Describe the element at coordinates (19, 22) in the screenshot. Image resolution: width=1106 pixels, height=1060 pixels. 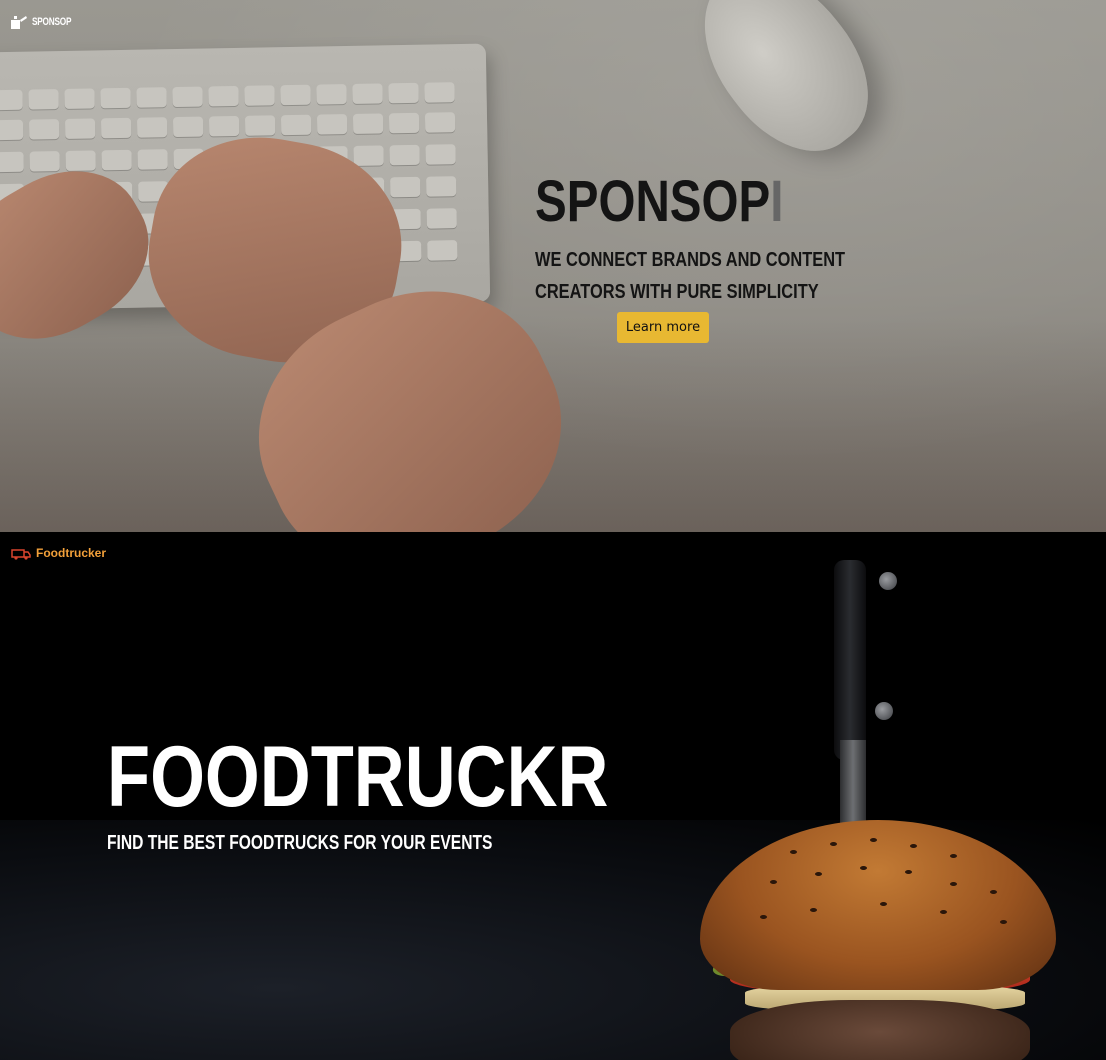
I see `megaphone-icon` at that location.